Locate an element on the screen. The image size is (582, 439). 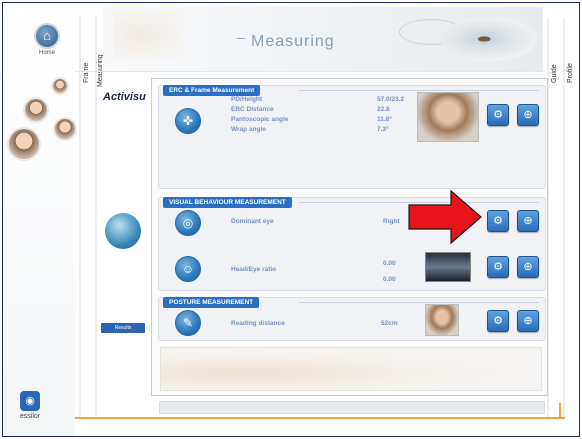
footer-accent-tick is located at coordinates (560, 410).